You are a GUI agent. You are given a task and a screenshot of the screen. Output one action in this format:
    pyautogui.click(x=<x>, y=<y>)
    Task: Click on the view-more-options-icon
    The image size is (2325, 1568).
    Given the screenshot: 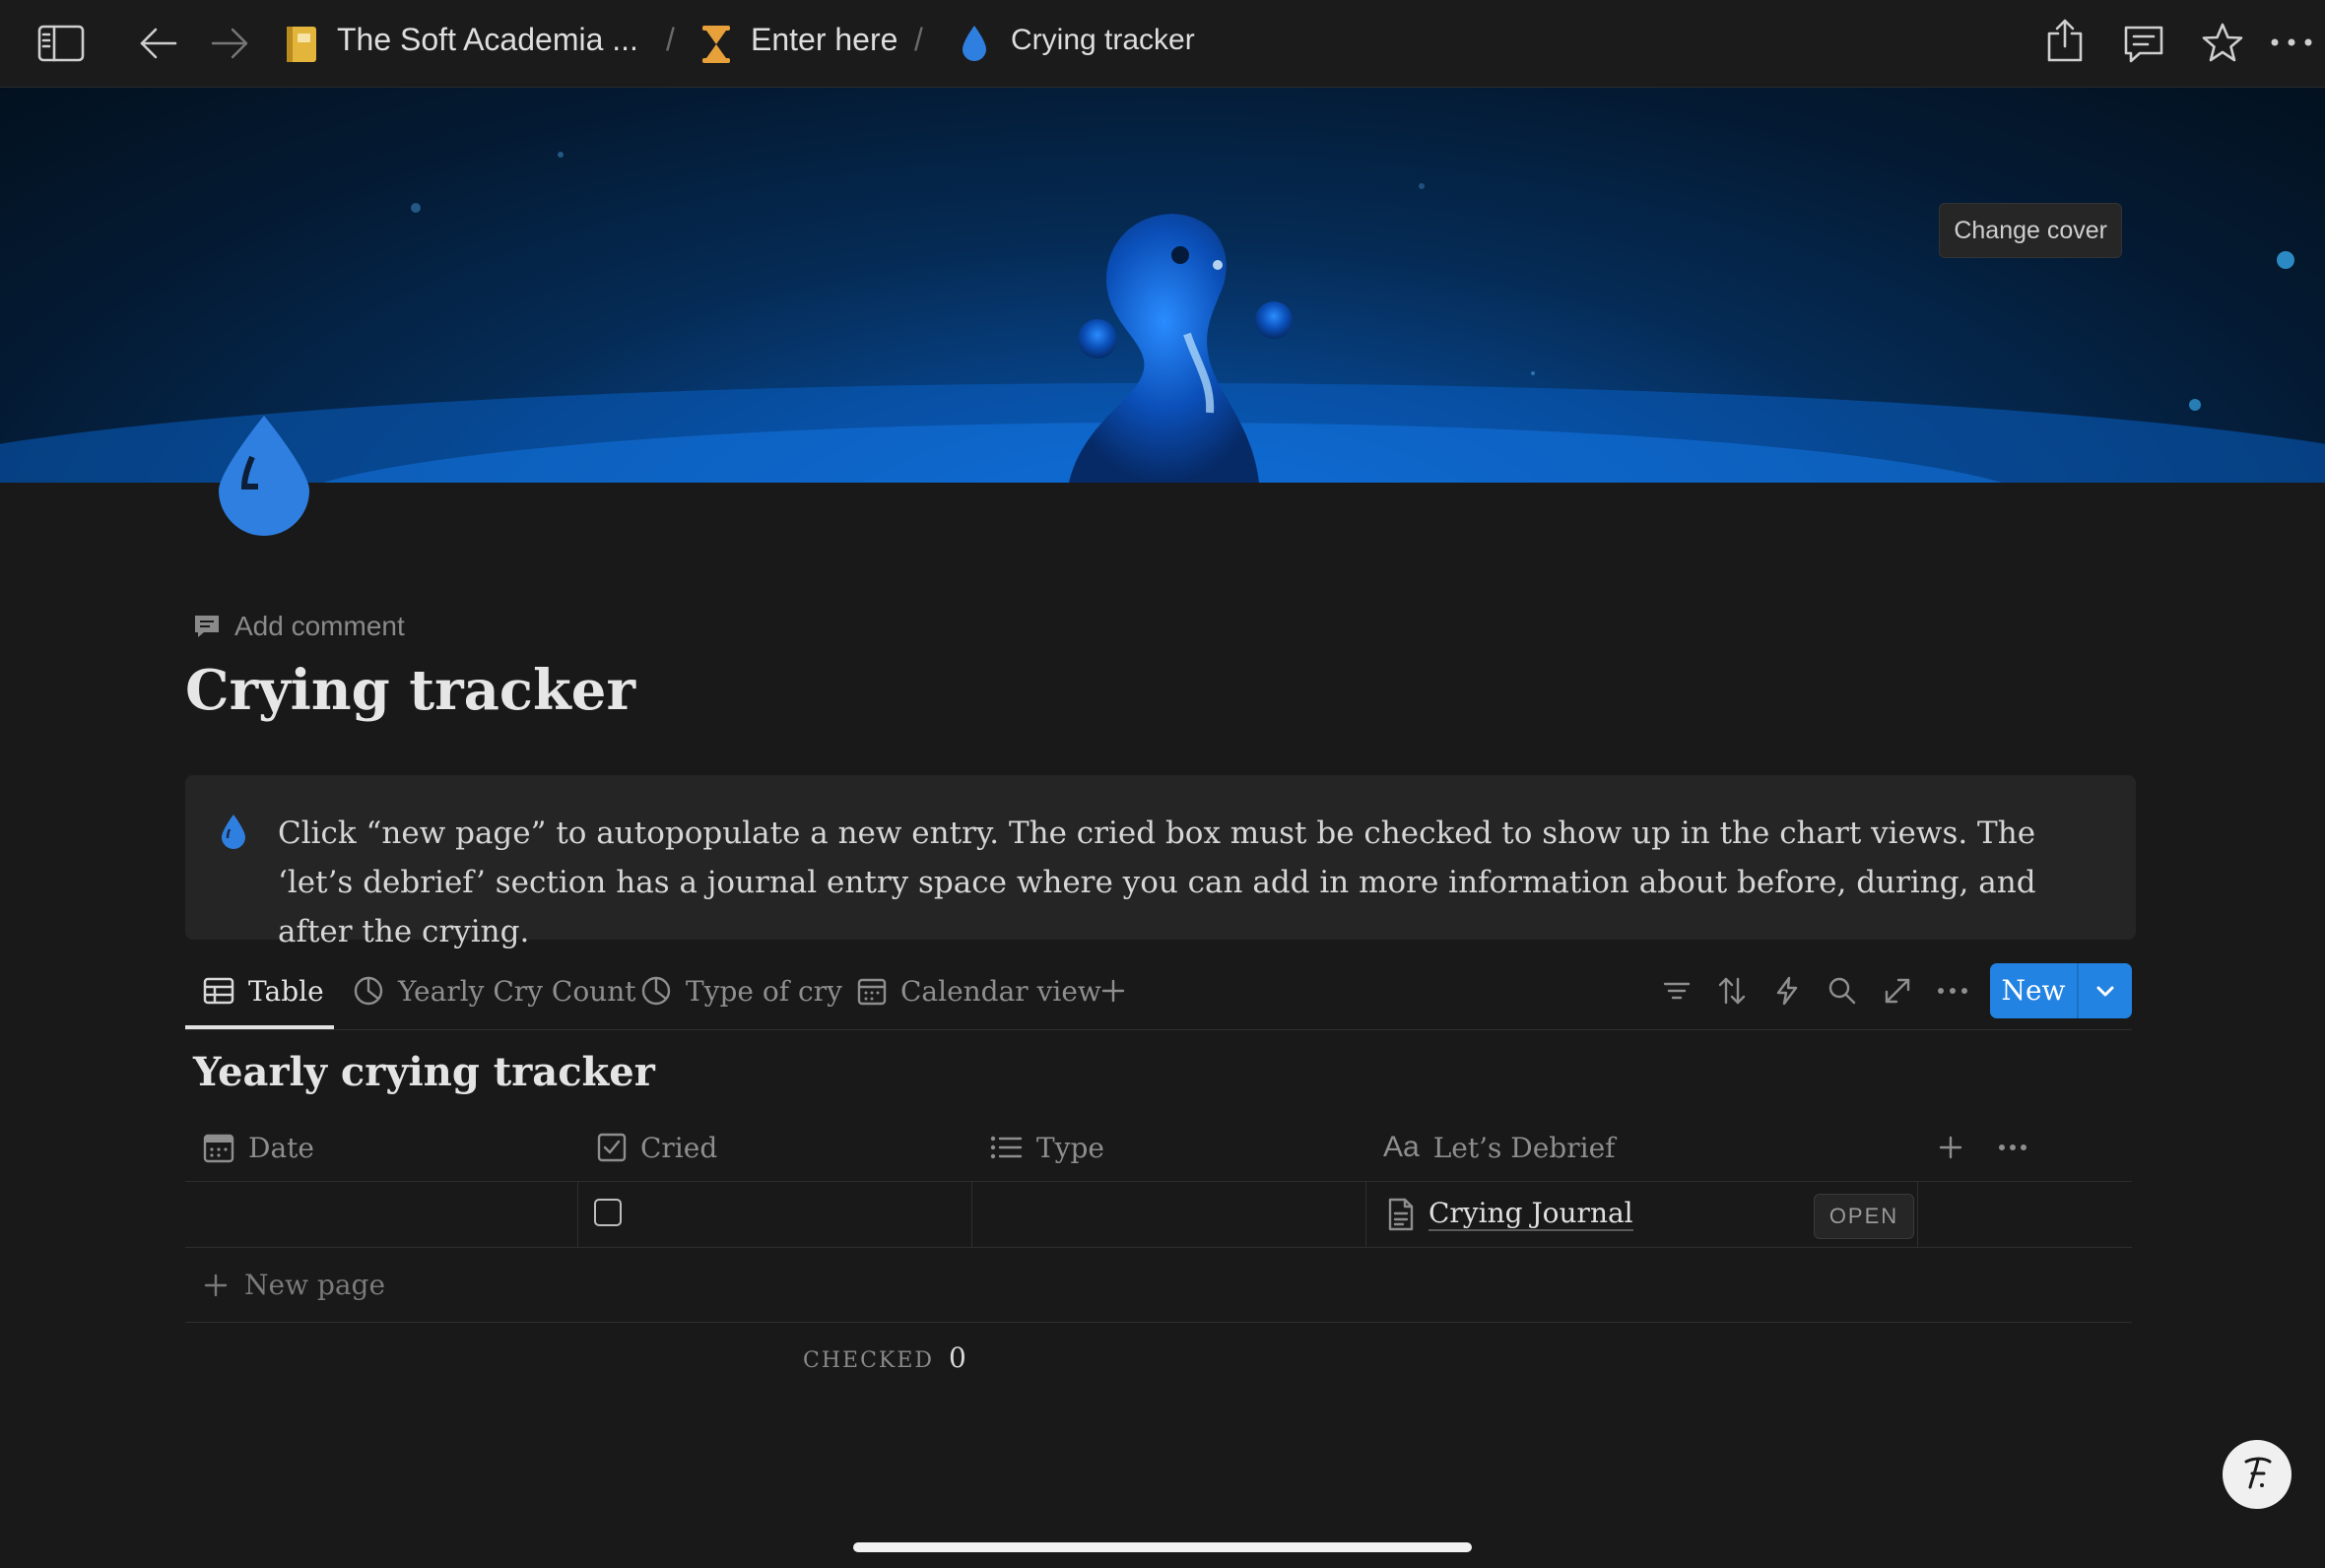 What is the action you would take?
    pyautogui.click(x=1953, y=991)
    